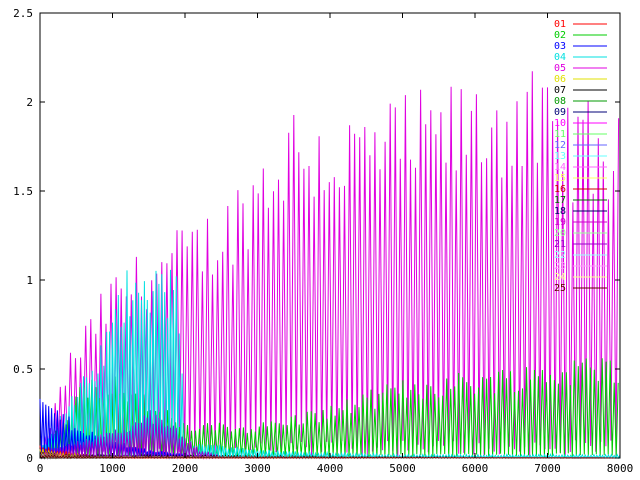 The image size is (640, 480). Describe the element at coordinates (29, 102) in the screenshot. I see `y-tick-label: 2` at that location.